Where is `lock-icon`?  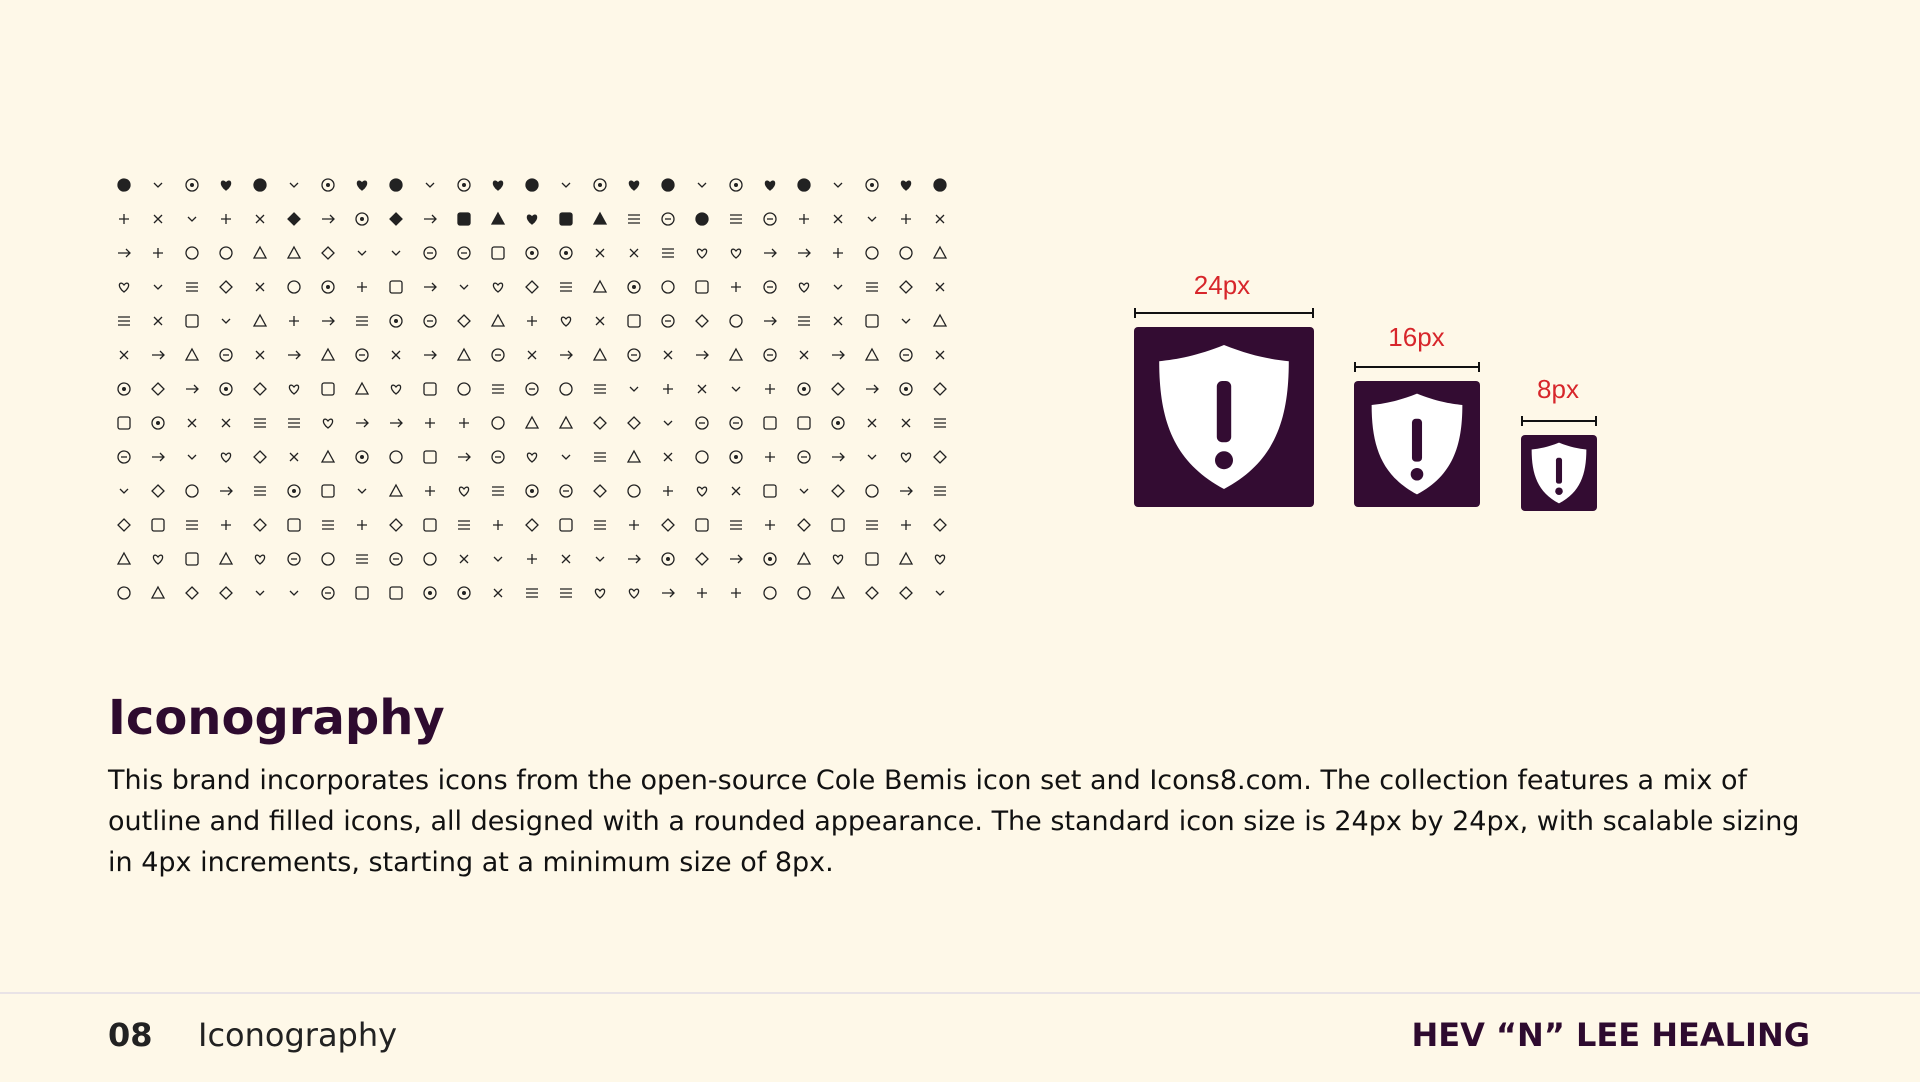 lock-icon is located at coordinates (362, 185).